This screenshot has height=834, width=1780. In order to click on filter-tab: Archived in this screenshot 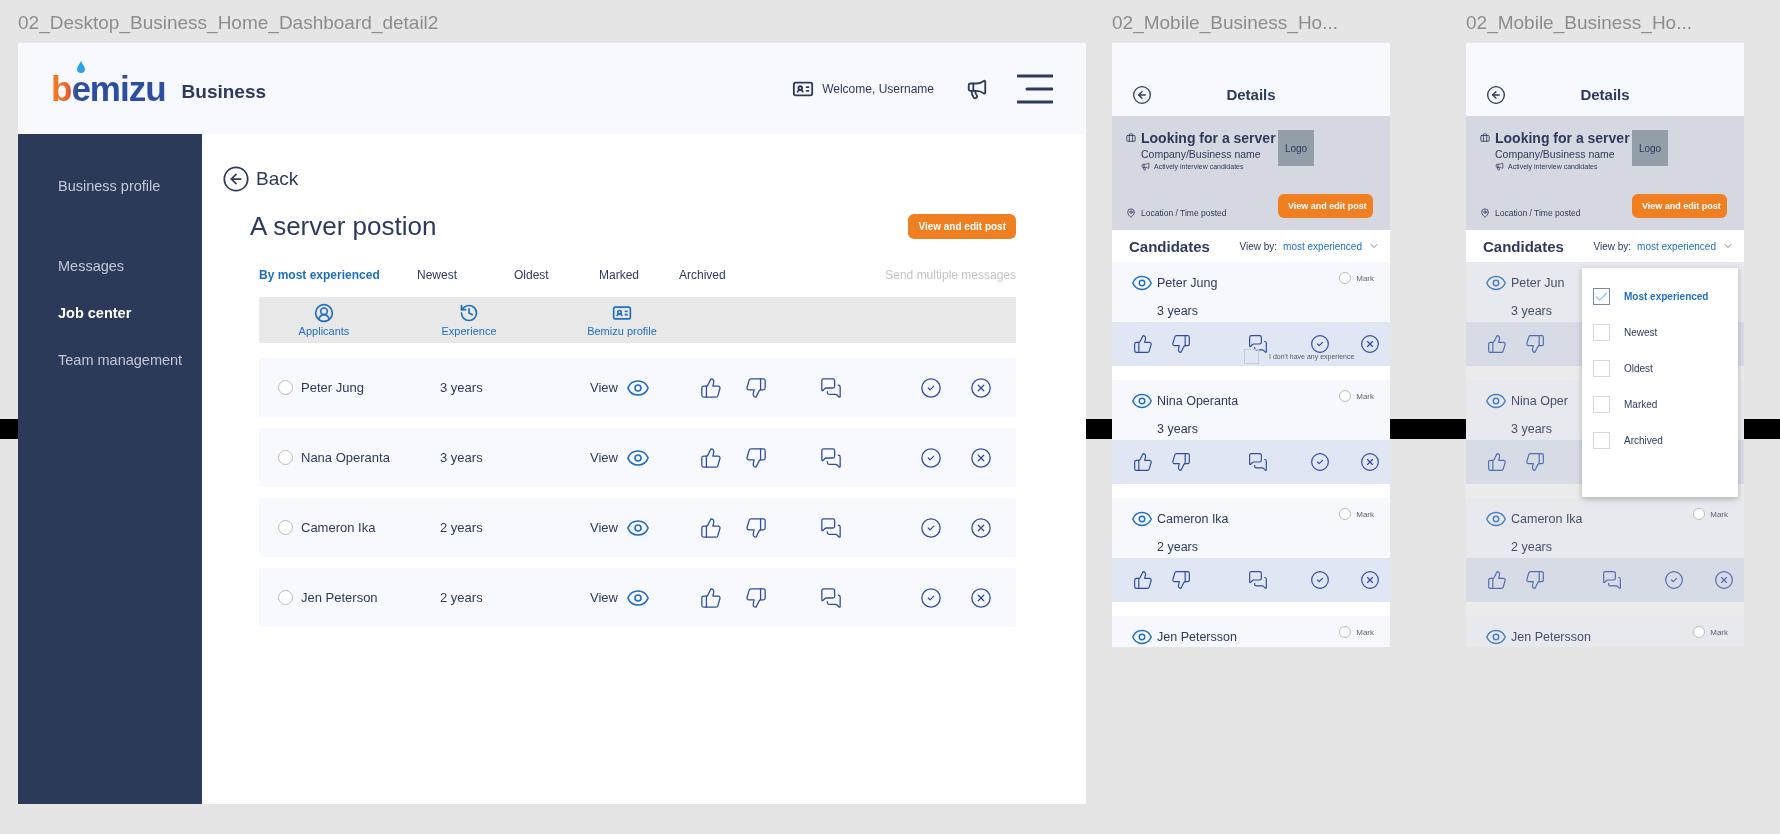, I will do `click(702, 275)`.